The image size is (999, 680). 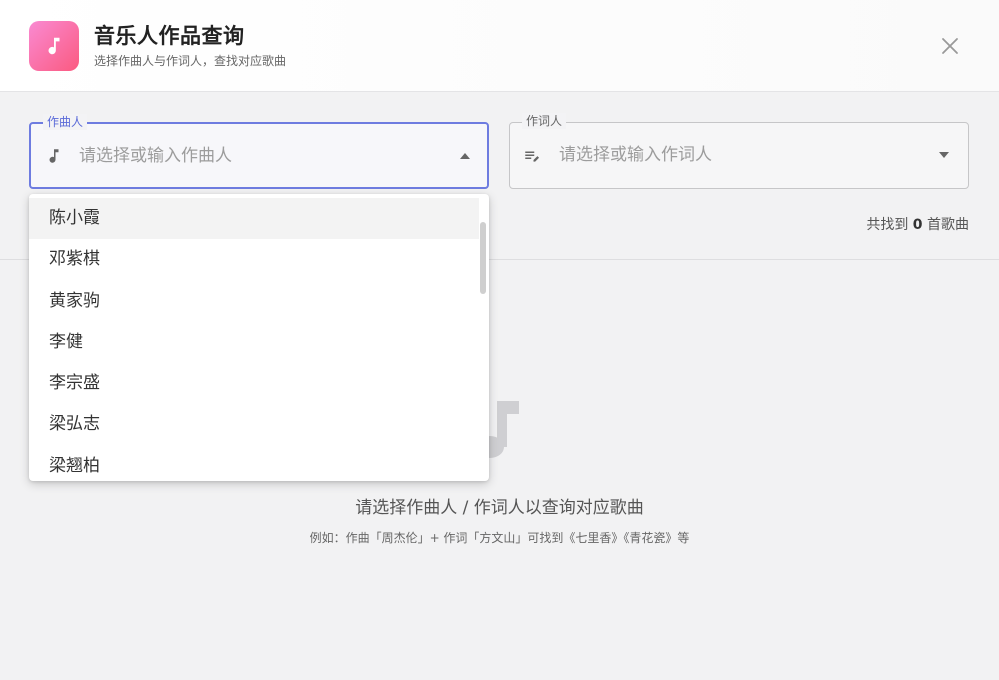 What do you see at coordinates (499, 46) in the screenshot?
I see `dialog-header: 音乐人作品查询 选择作曲人与作词人，查找对应歌曲` at bounding box center [499, 46].